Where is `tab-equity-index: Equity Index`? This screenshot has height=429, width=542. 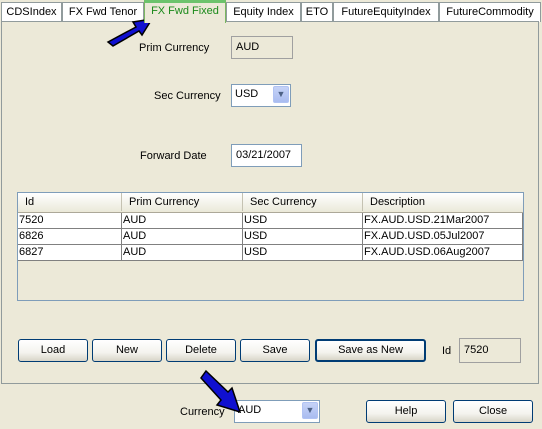 tab-equity-index: Equity Index is located at coordinates (263, 12).